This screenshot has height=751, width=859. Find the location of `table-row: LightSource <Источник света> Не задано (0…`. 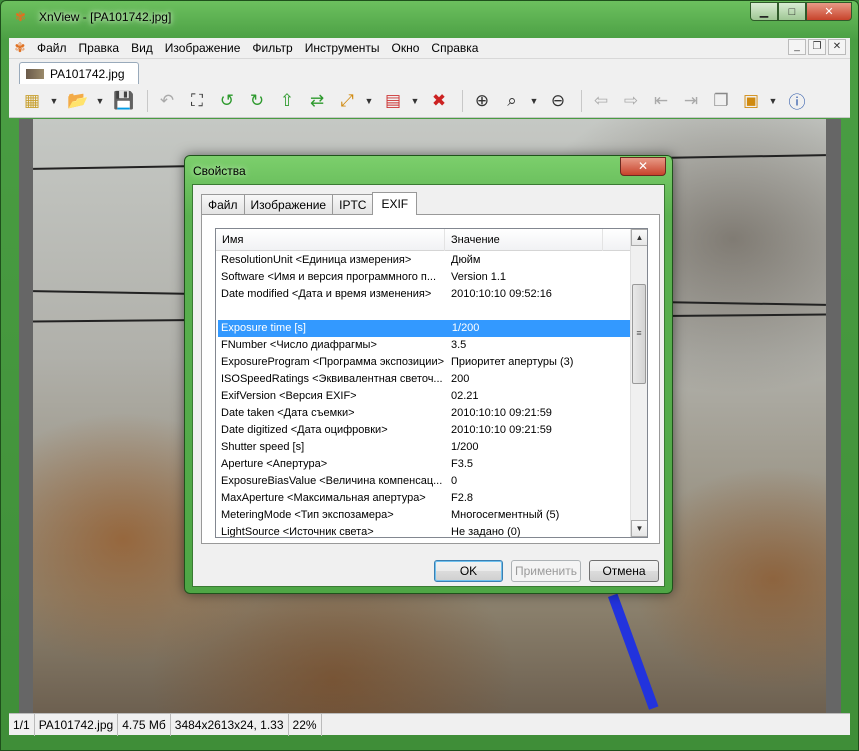

table-row: LightSource <Источник света> Не задано (0… is located at coordinates (423, 531).